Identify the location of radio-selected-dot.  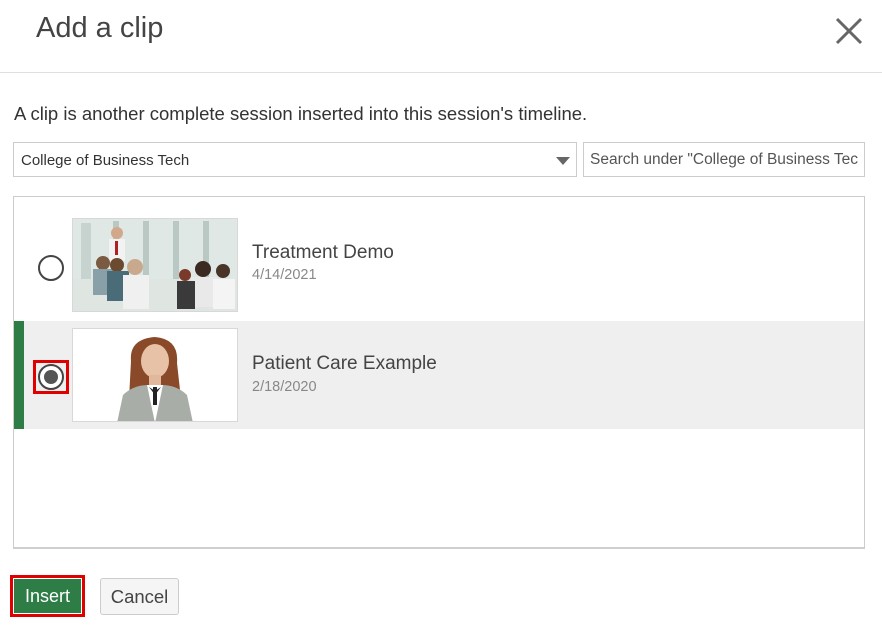
(51, 377).